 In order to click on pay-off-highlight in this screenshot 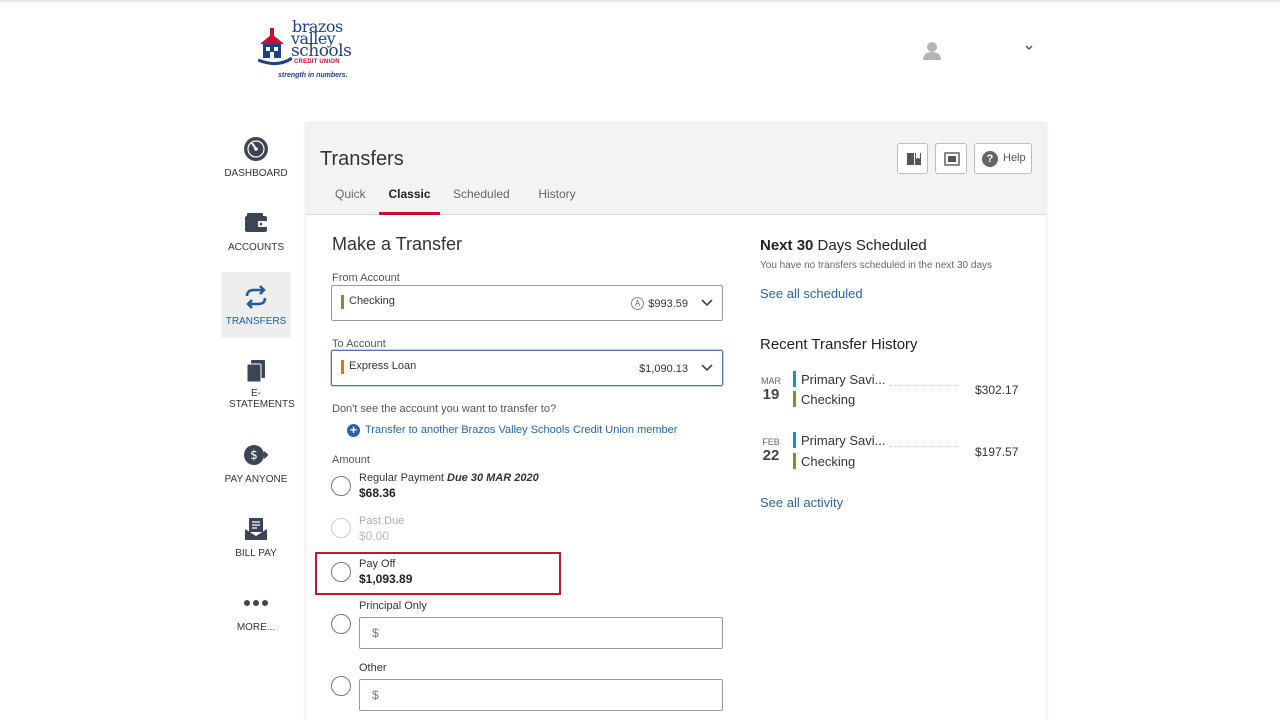, I will do `click(438, 573)`.